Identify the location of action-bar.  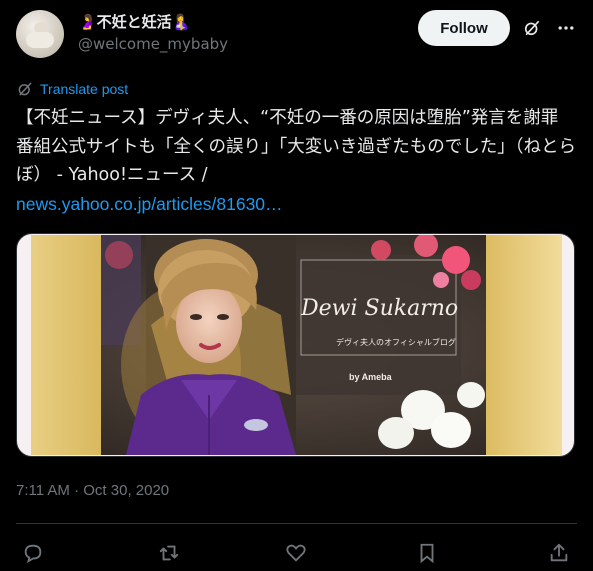
(296, 553).